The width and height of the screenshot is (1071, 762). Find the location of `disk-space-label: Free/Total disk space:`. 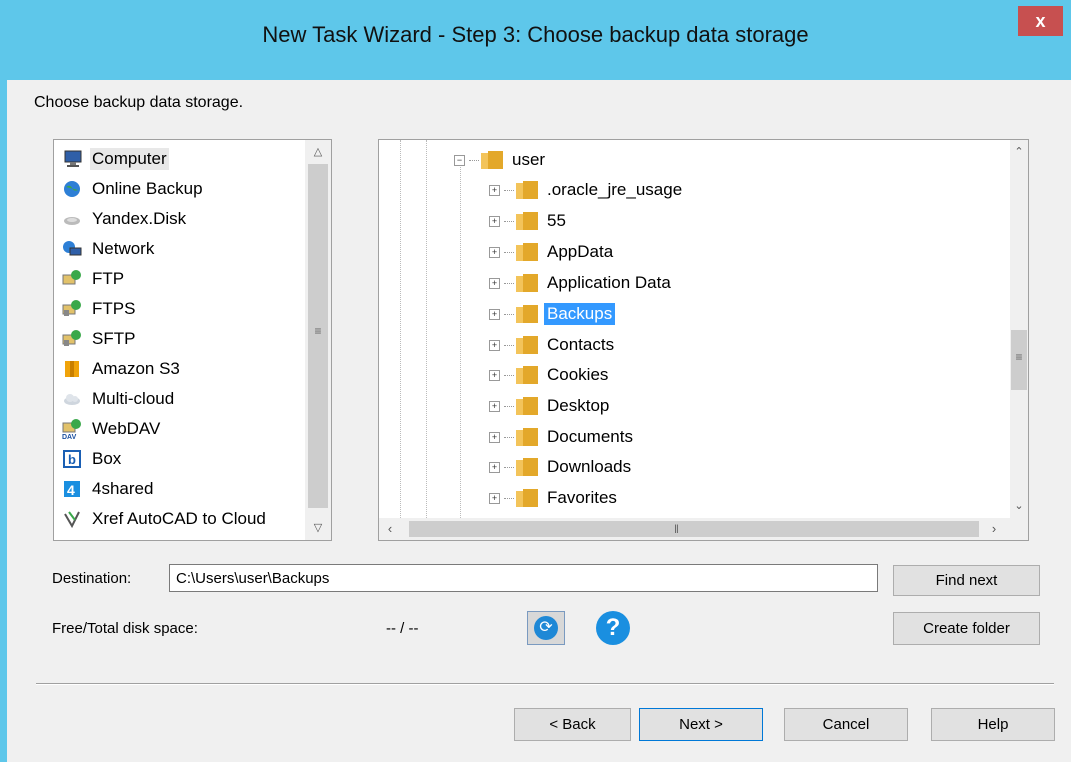

disk-space-label: Free/Total disk space: is located at coordinates (125, 628).